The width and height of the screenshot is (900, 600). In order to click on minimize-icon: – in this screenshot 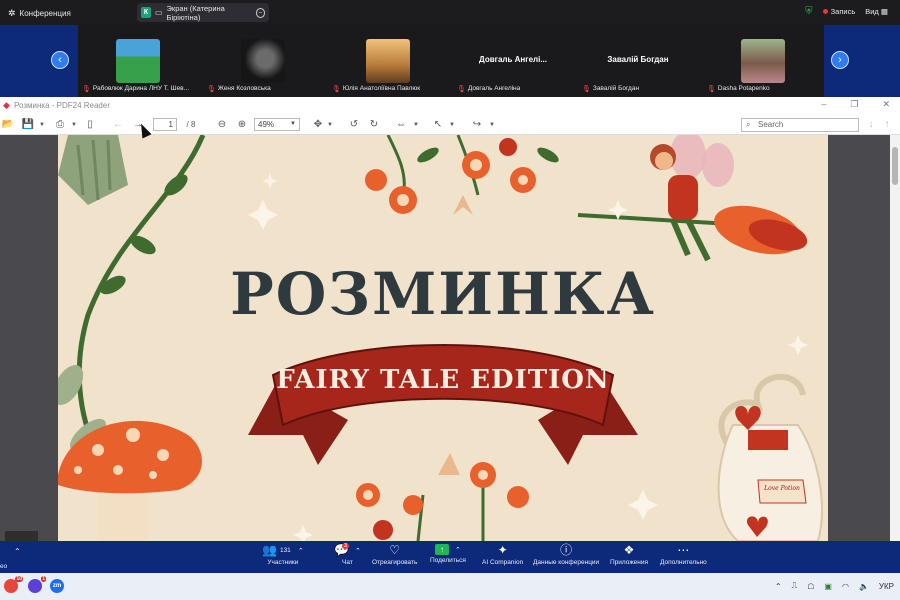, I will do `click(823, 104)`.